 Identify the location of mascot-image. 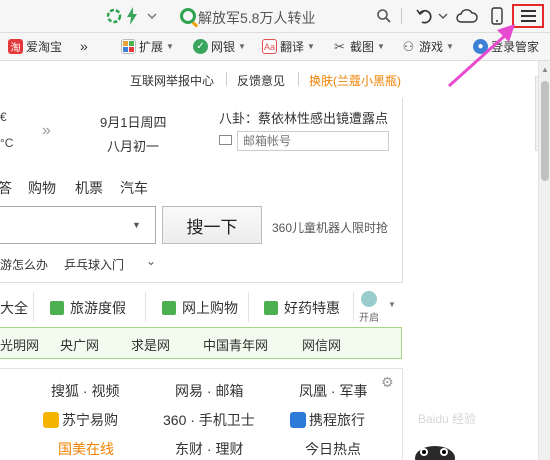
(435, 453).